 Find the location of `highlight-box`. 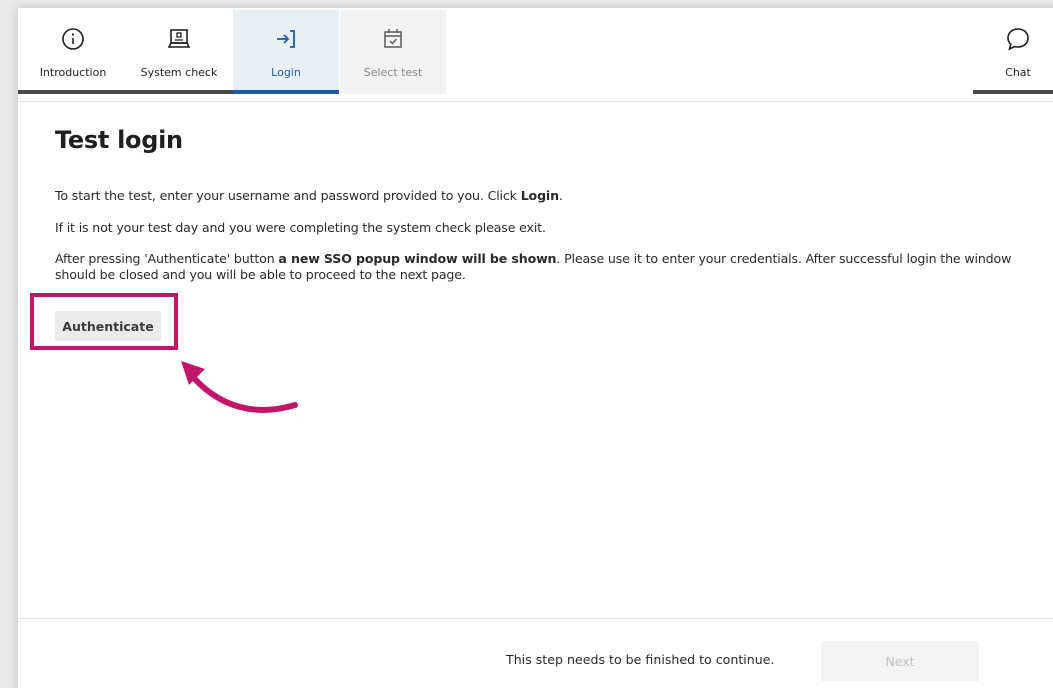

highlight-box is located at coordinates (104, 321).